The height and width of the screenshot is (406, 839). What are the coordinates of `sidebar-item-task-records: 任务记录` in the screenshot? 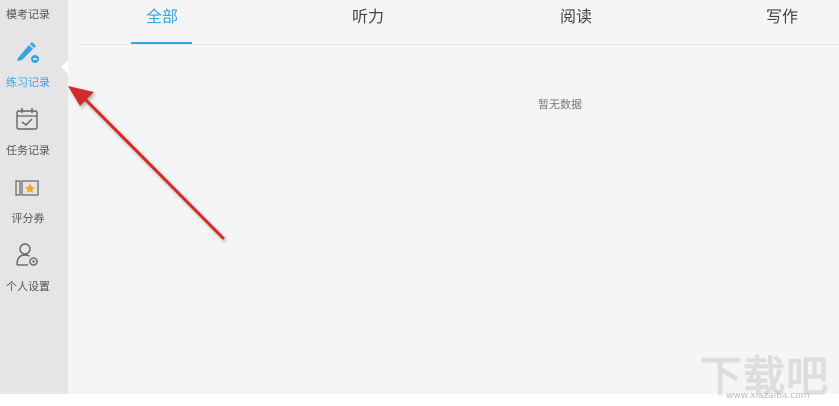 It's located at (34, 130).